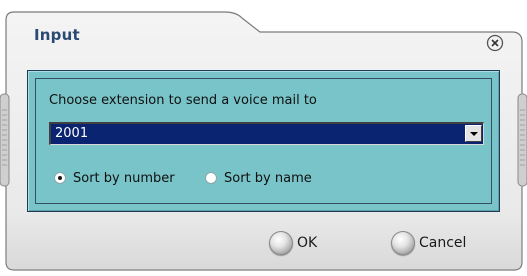  I want to click on cancel-button: Cancel, so click(428, 243).